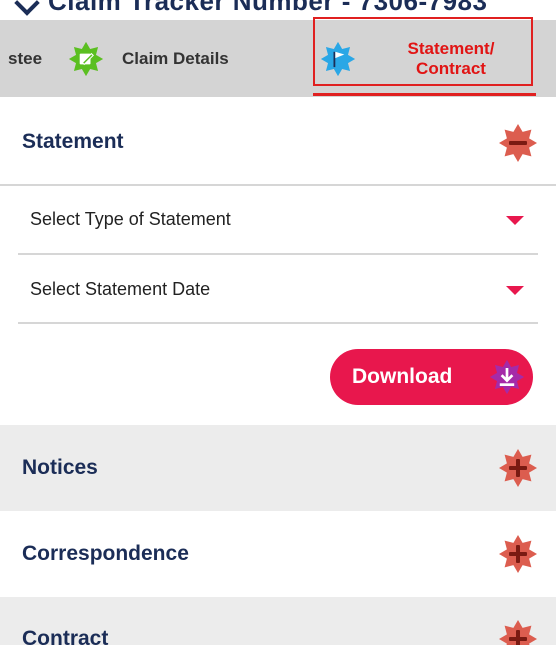 The width and height of the screenshot is (556, 645). Describe the element at coordinates (27, 8) in the screenshot. I see `back-chevron-icon` at that location.